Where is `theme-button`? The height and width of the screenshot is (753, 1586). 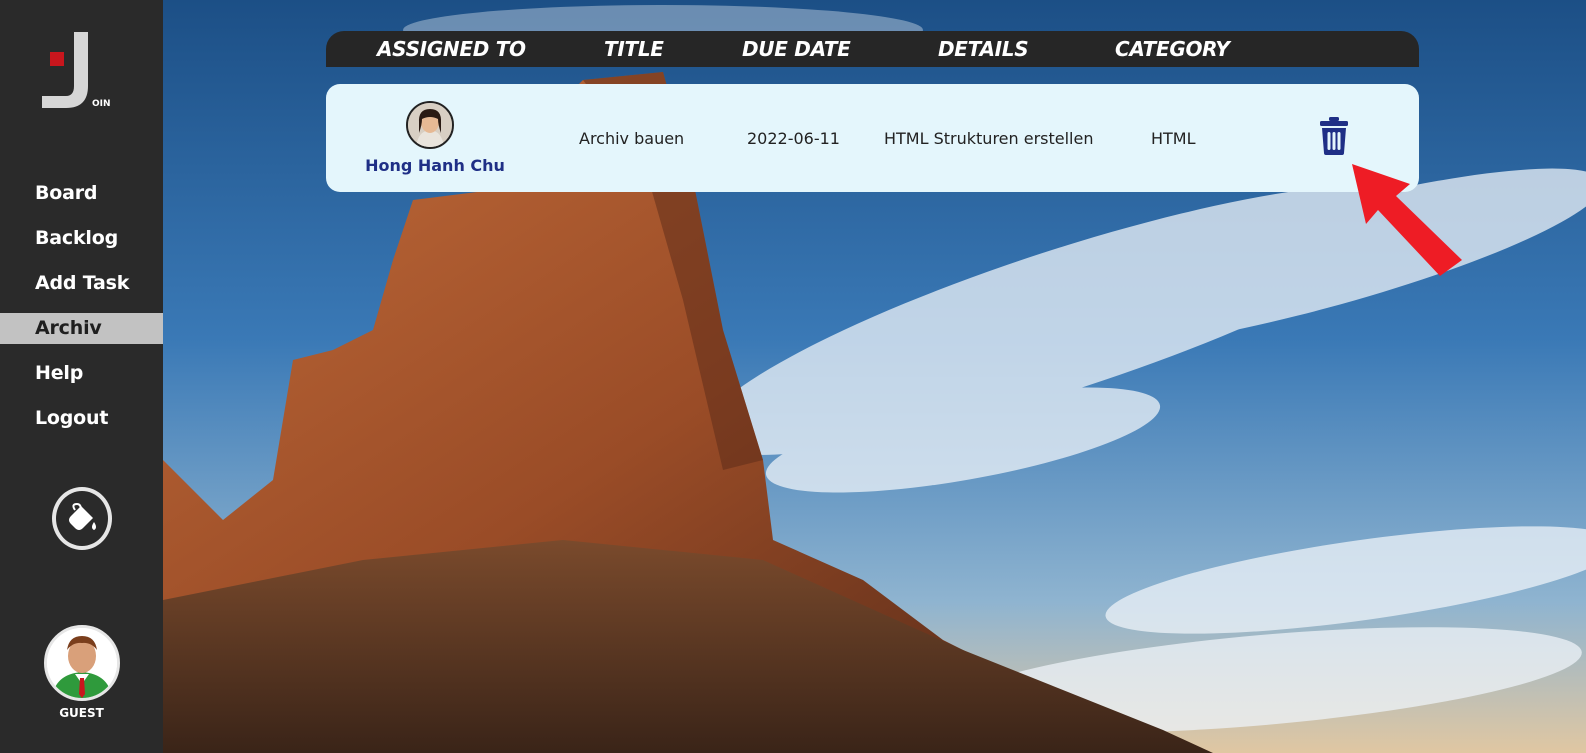 theme-button is located at coordinates (82, 518).